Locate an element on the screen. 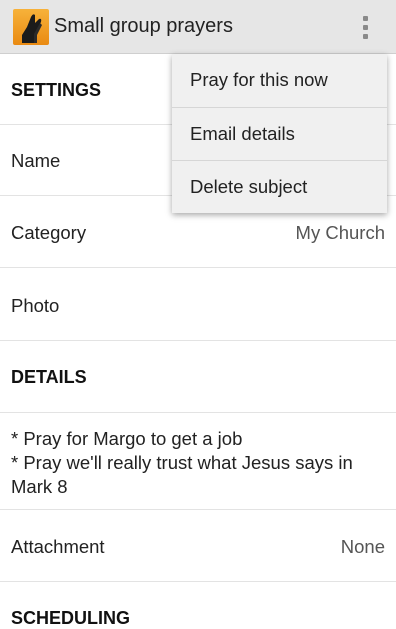  menu-item-label: Pray for this now is located at coordinates (259, 79).